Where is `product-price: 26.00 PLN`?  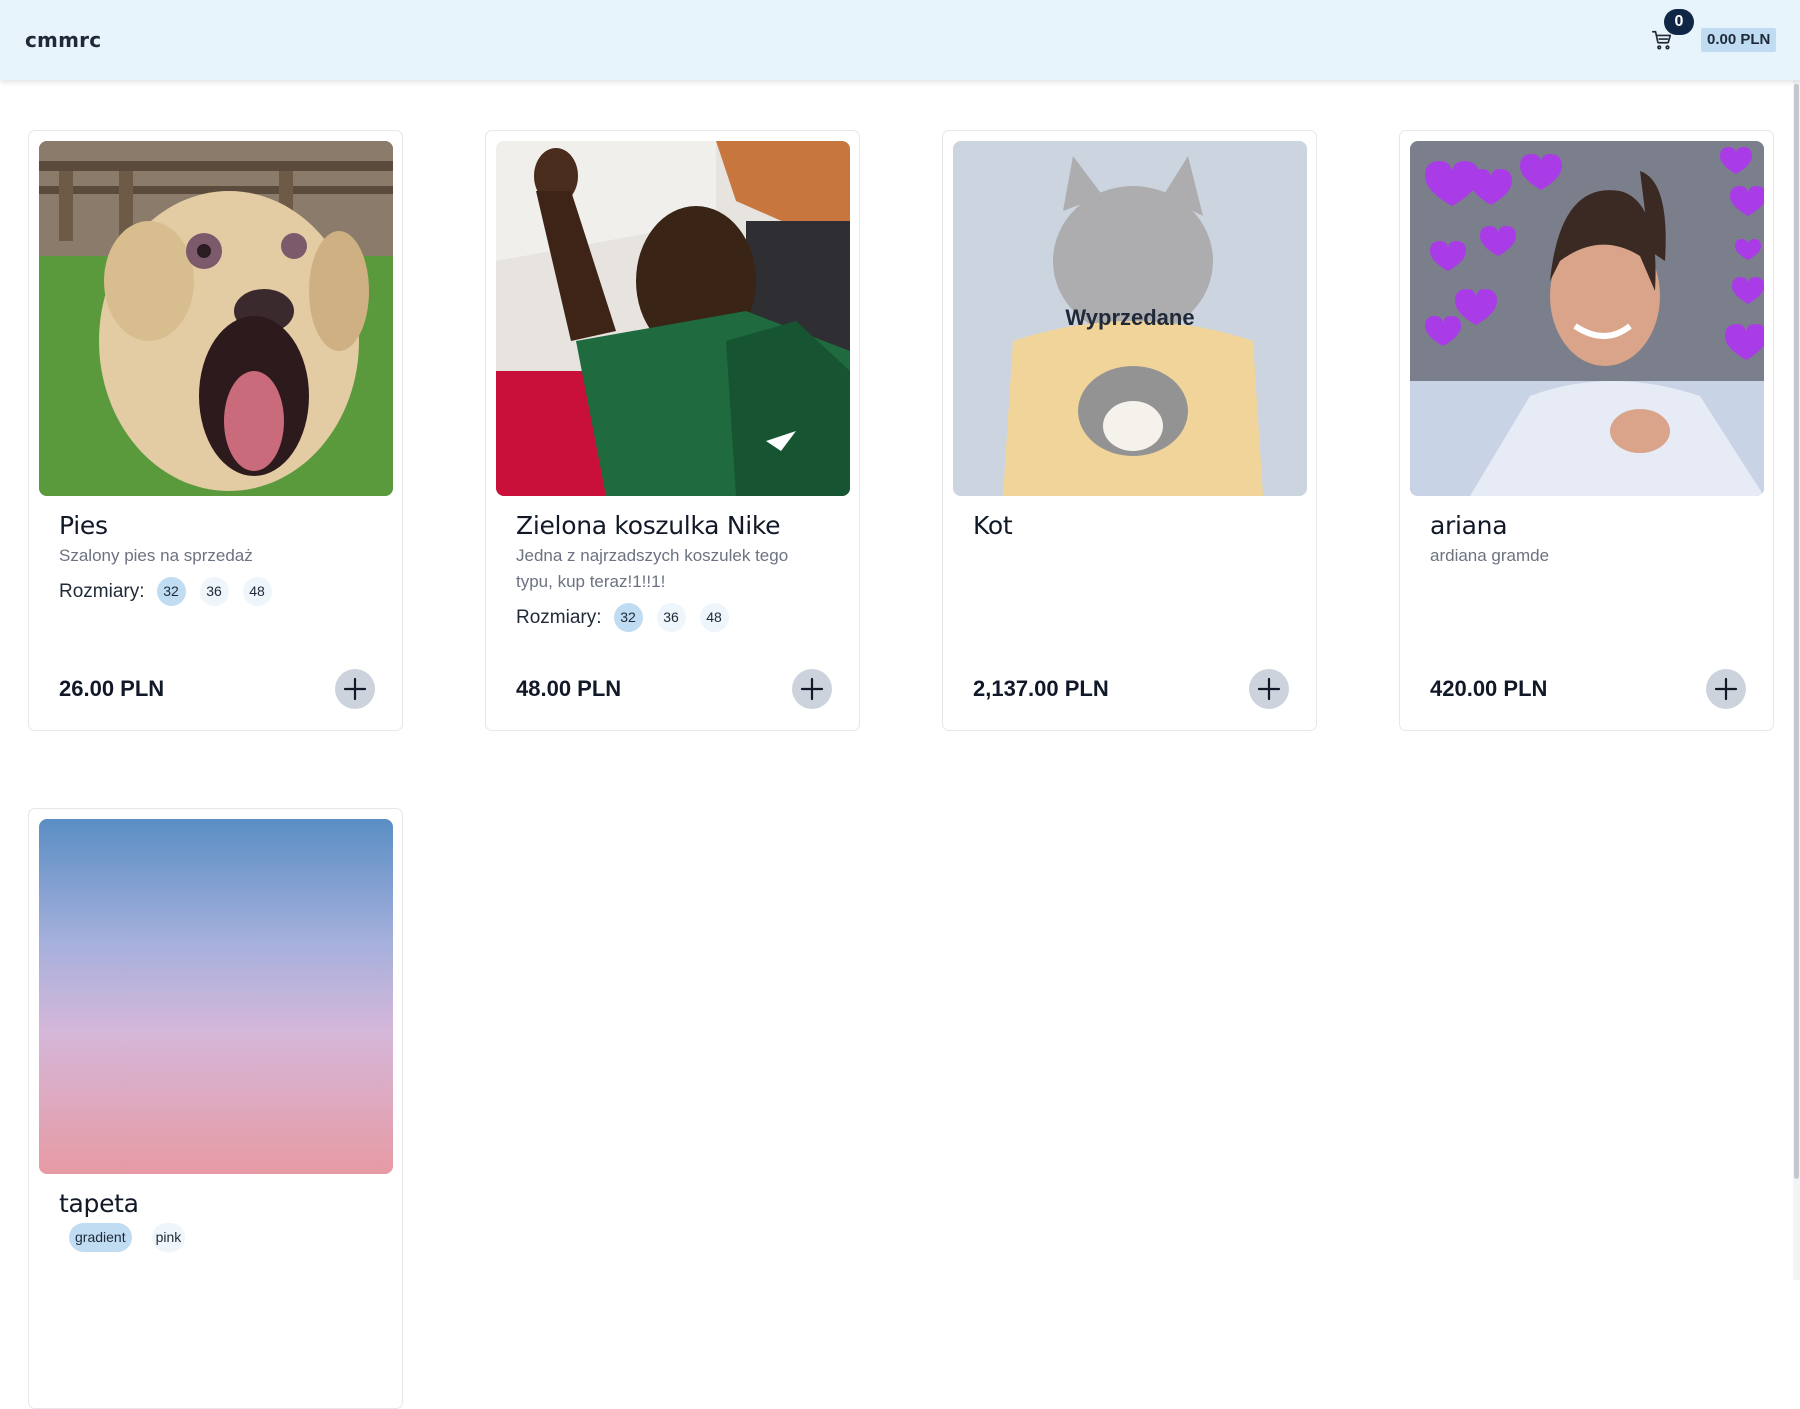 product-price: 26.00 PLN is located at coordinates (112, 688).